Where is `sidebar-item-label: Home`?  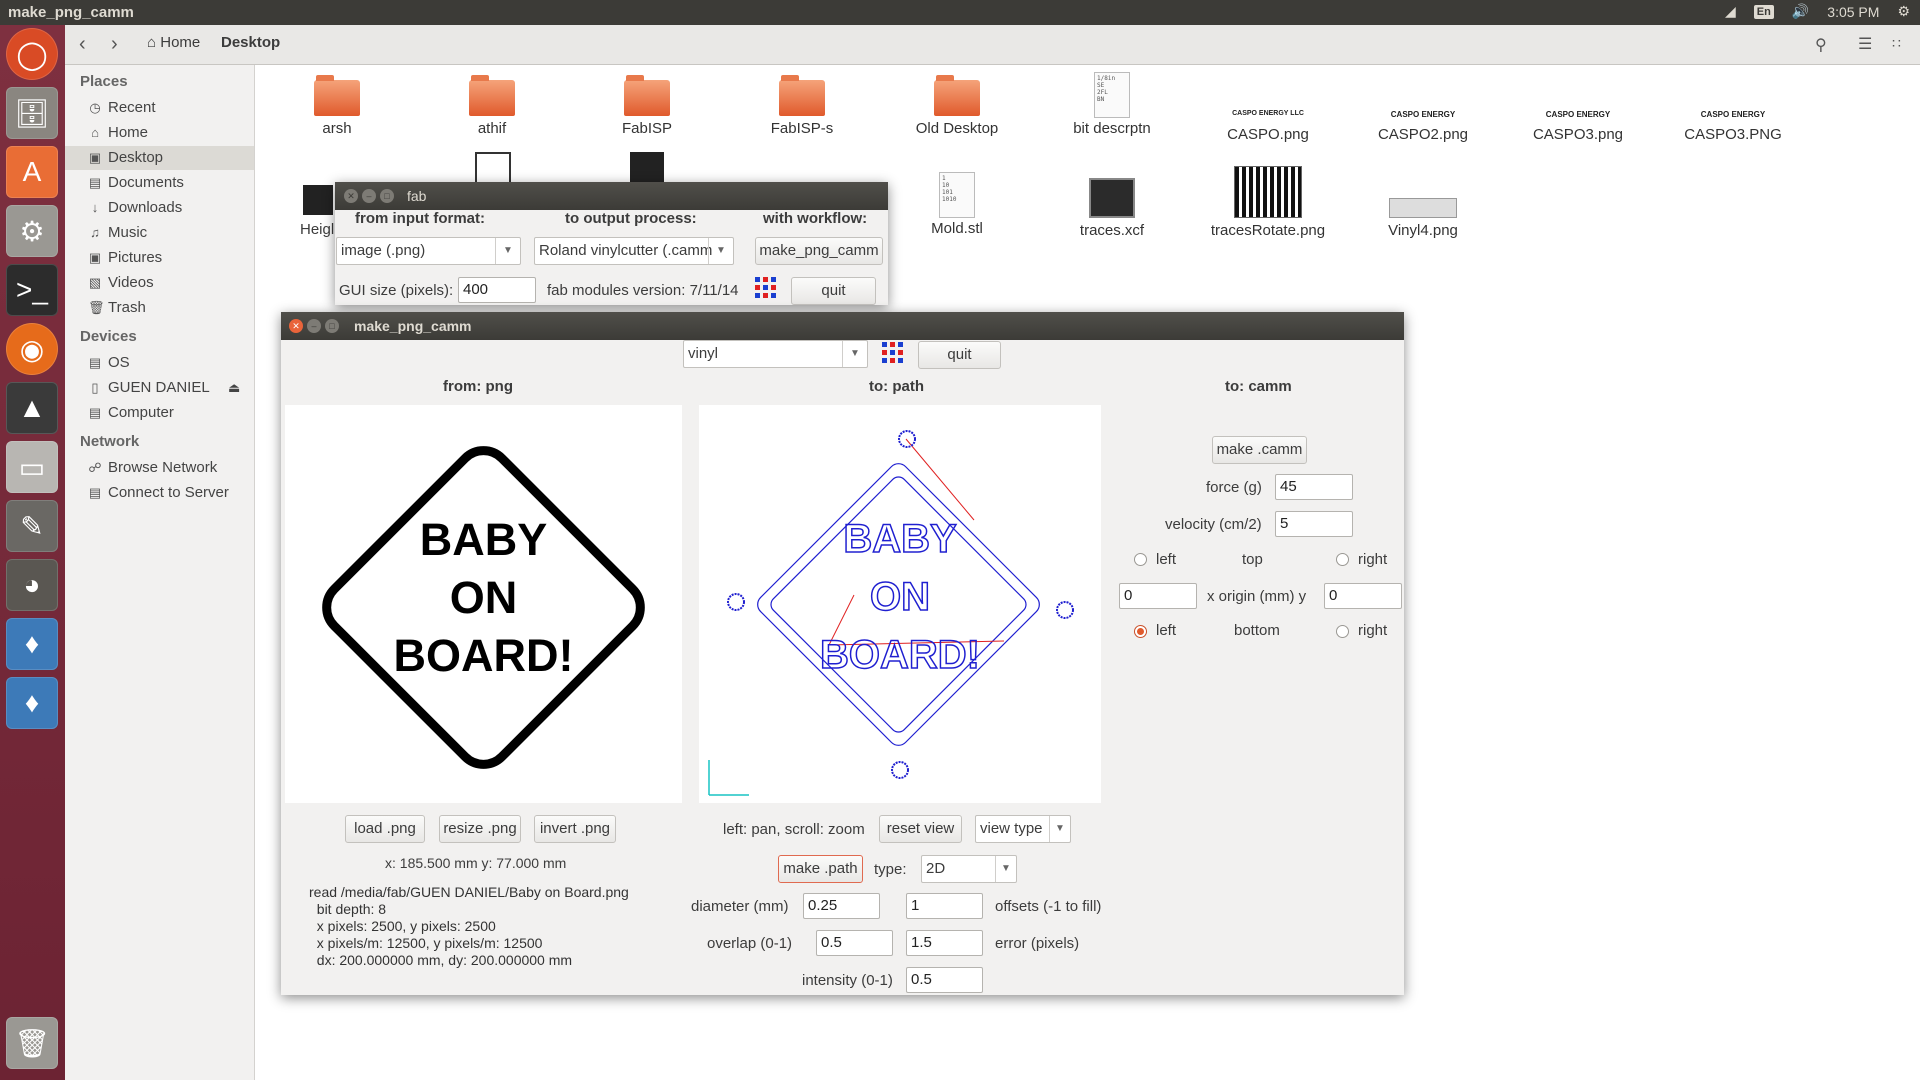
sidebar-item-label: Home is located at coordinates (128, 132).